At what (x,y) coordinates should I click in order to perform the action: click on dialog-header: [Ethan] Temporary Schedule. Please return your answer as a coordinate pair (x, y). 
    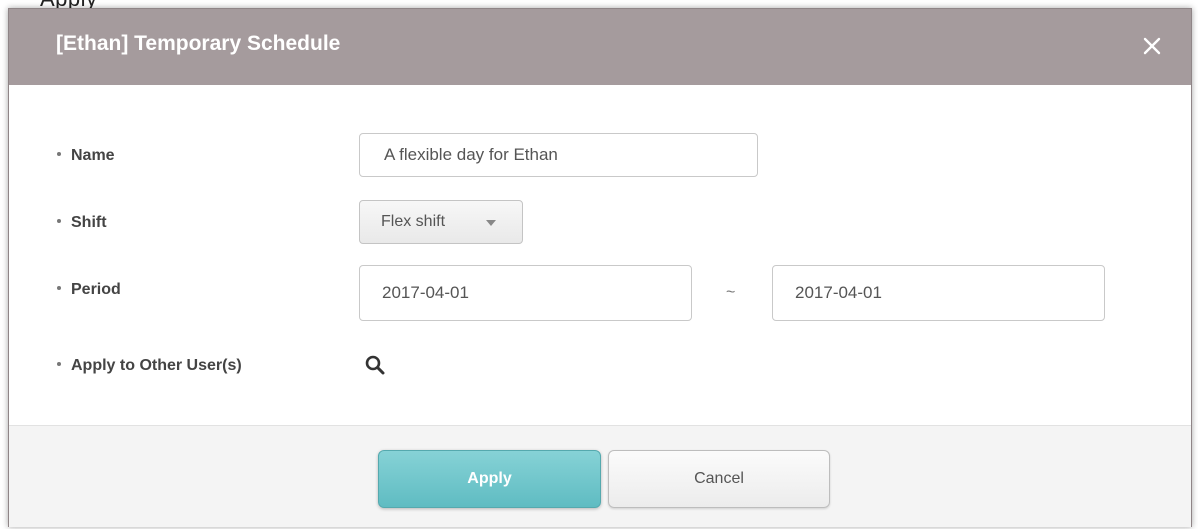
    Looking at the image, I should click on (600, 47).